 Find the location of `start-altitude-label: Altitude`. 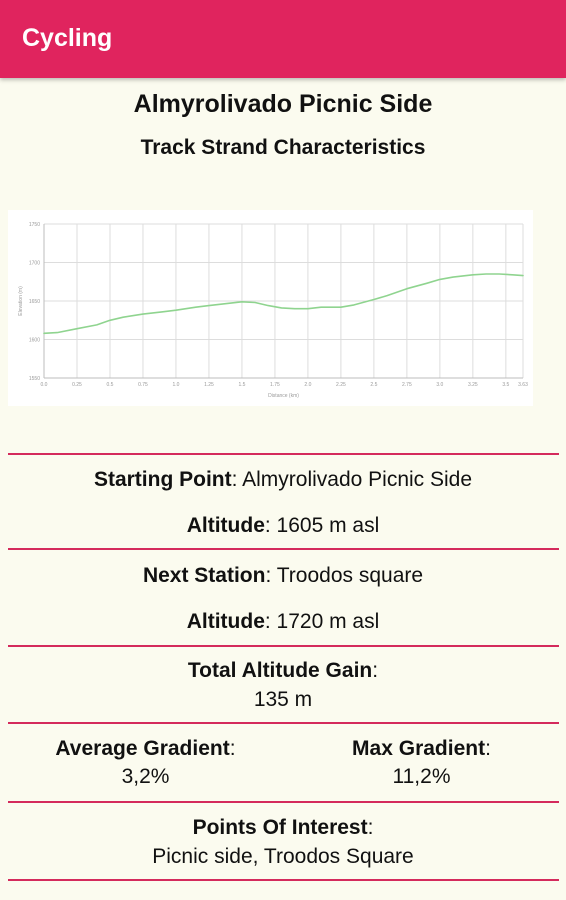

start-altitude-label: Altitude is located at coordinates (225, 525).